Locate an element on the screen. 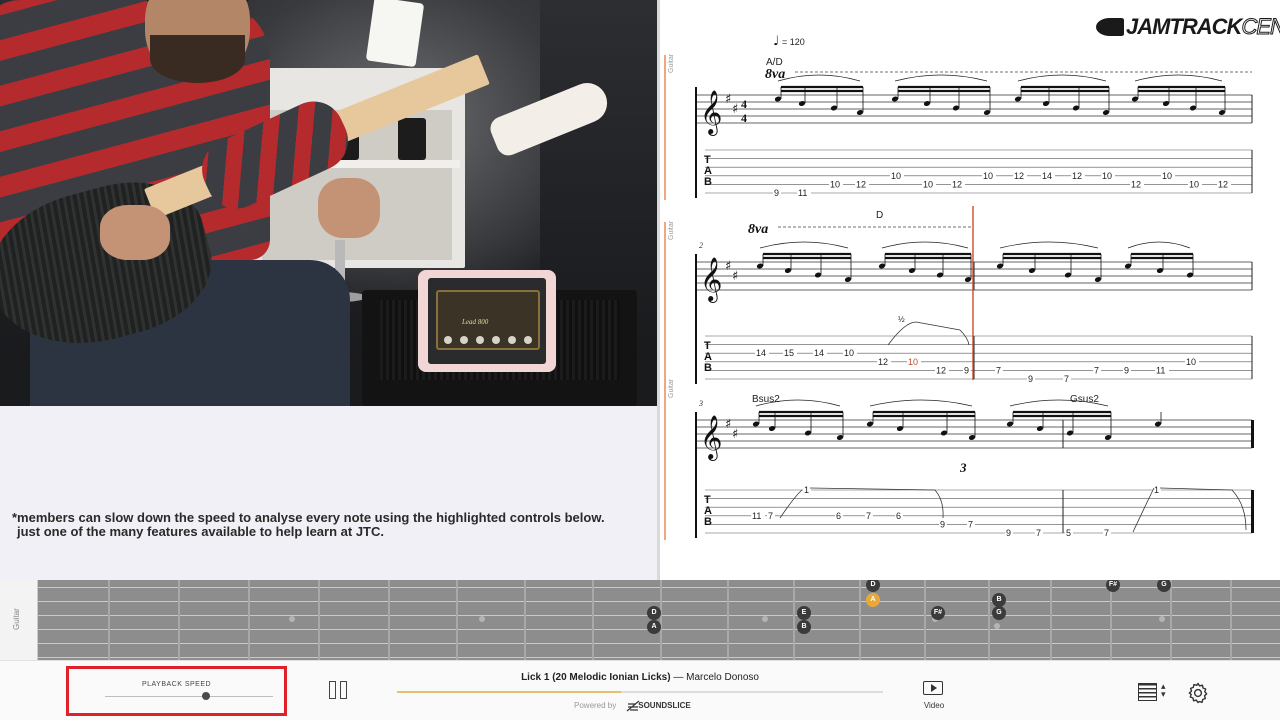  pause-button is located at coordinates (339, 691).